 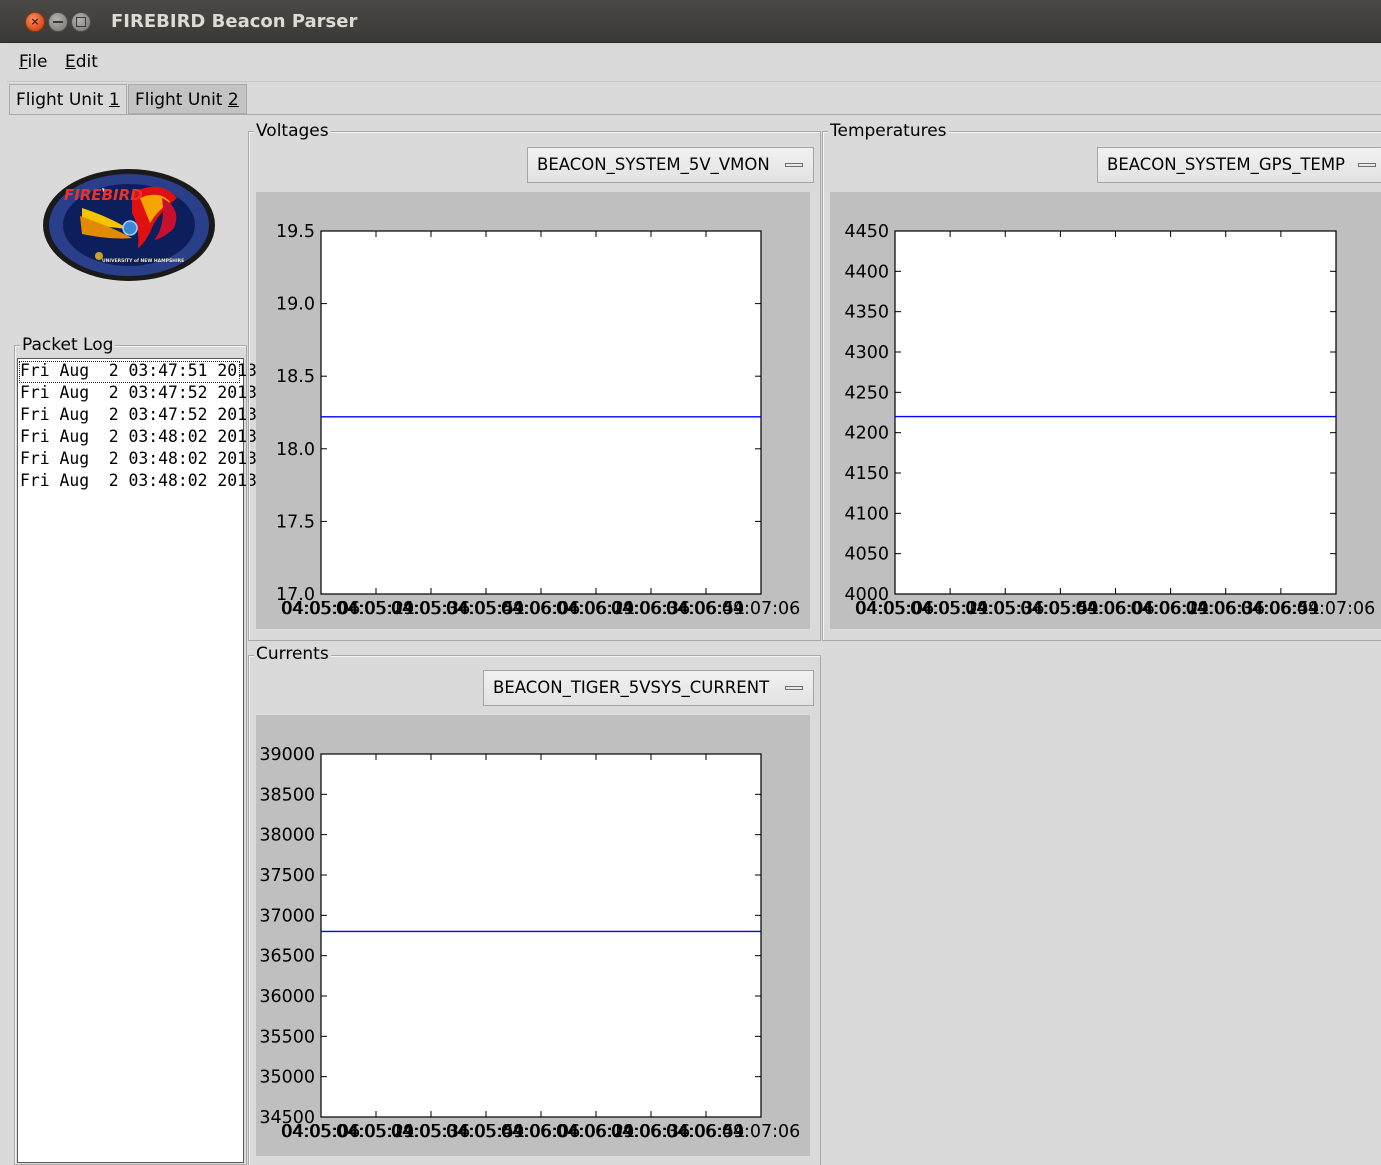 I want to click on tab-mnemonic: 1, so click(x=114, y=100).